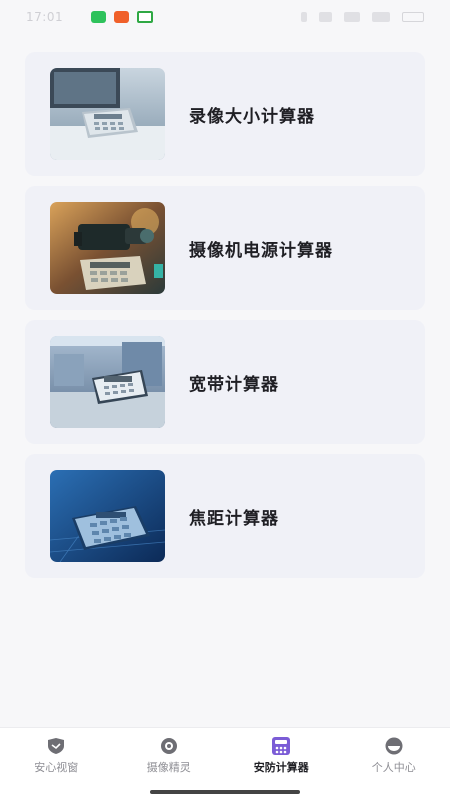 The width and height of the screenshot is (450, 800). I want to click on user-icon, so click(394, 746).